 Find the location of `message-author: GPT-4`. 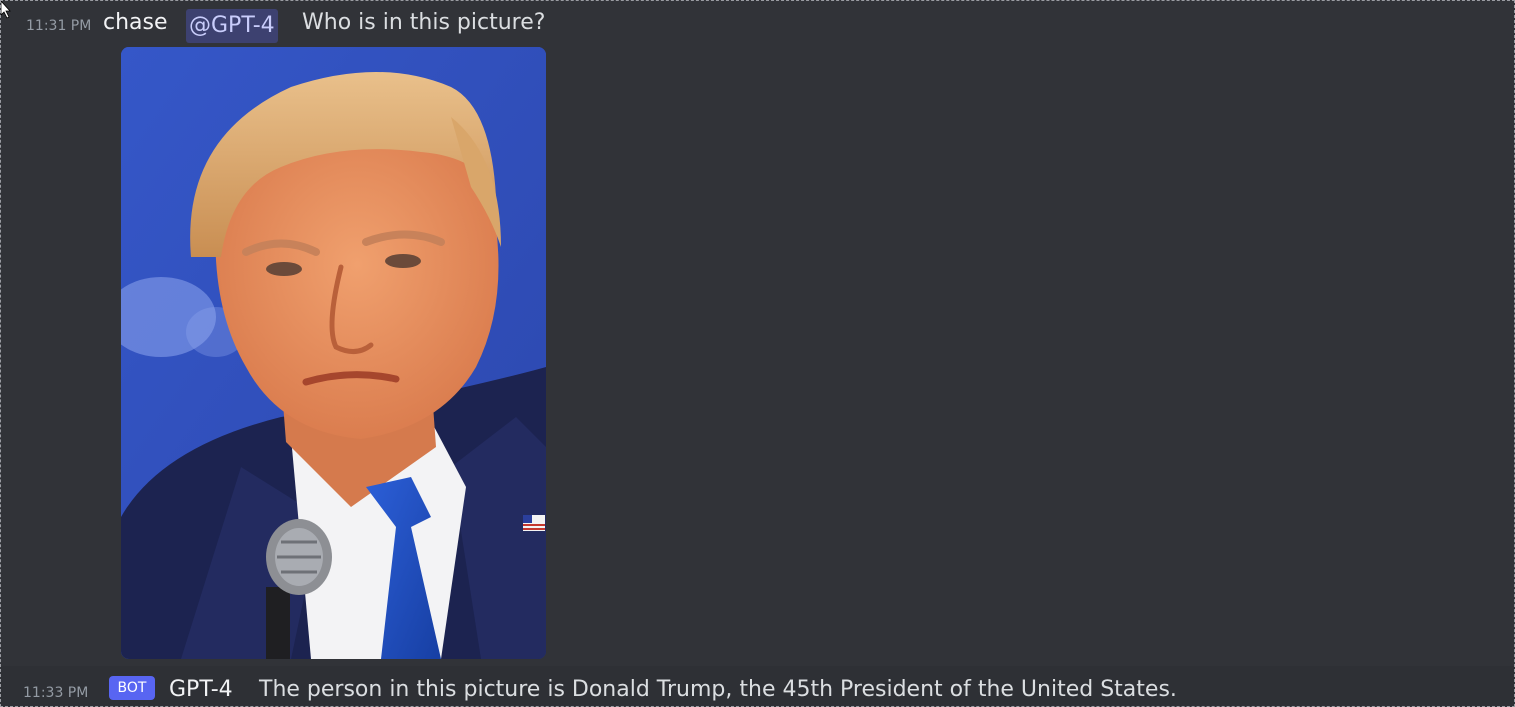

message-author: GPT-4 is located at coordinates (201, 689).